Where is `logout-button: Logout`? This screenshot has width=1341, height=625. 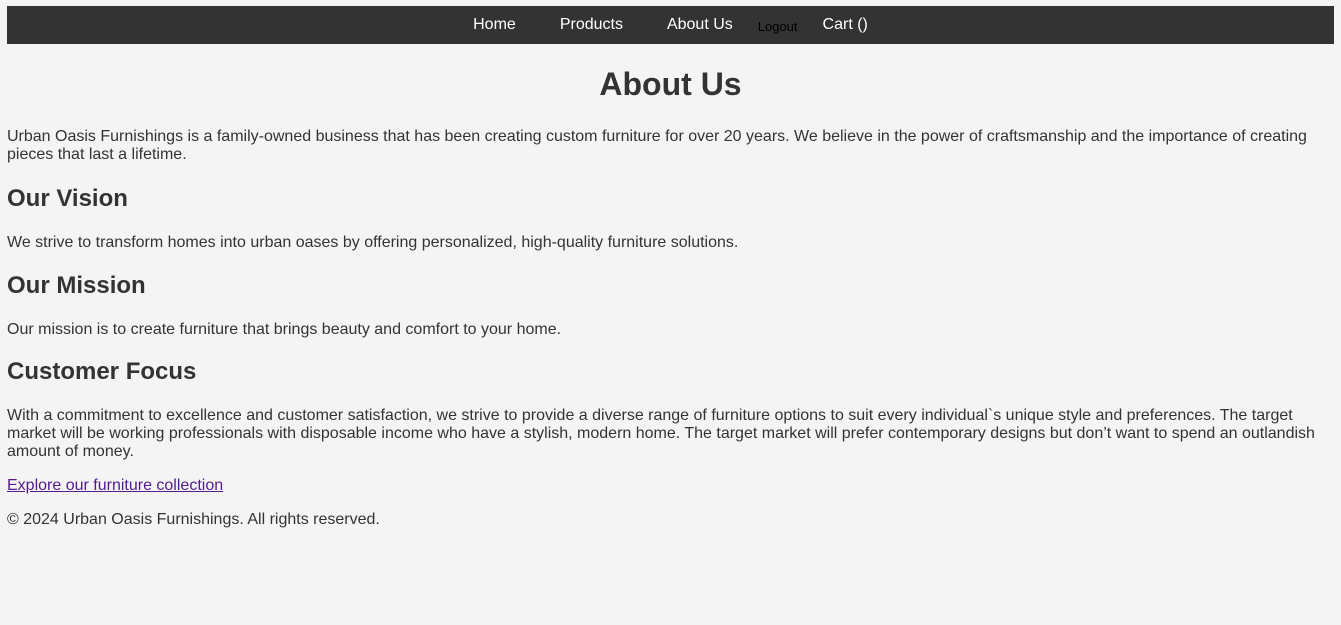 logout-button: Logout is located at coordinates (778, 27).